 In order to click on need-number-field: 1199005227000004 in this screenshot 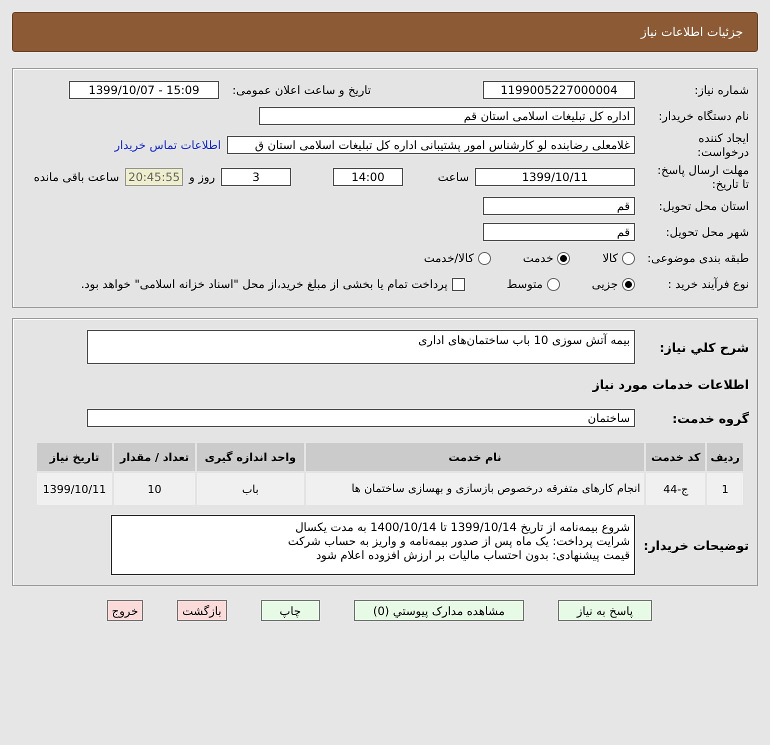, I will do `click(559, 90)`.